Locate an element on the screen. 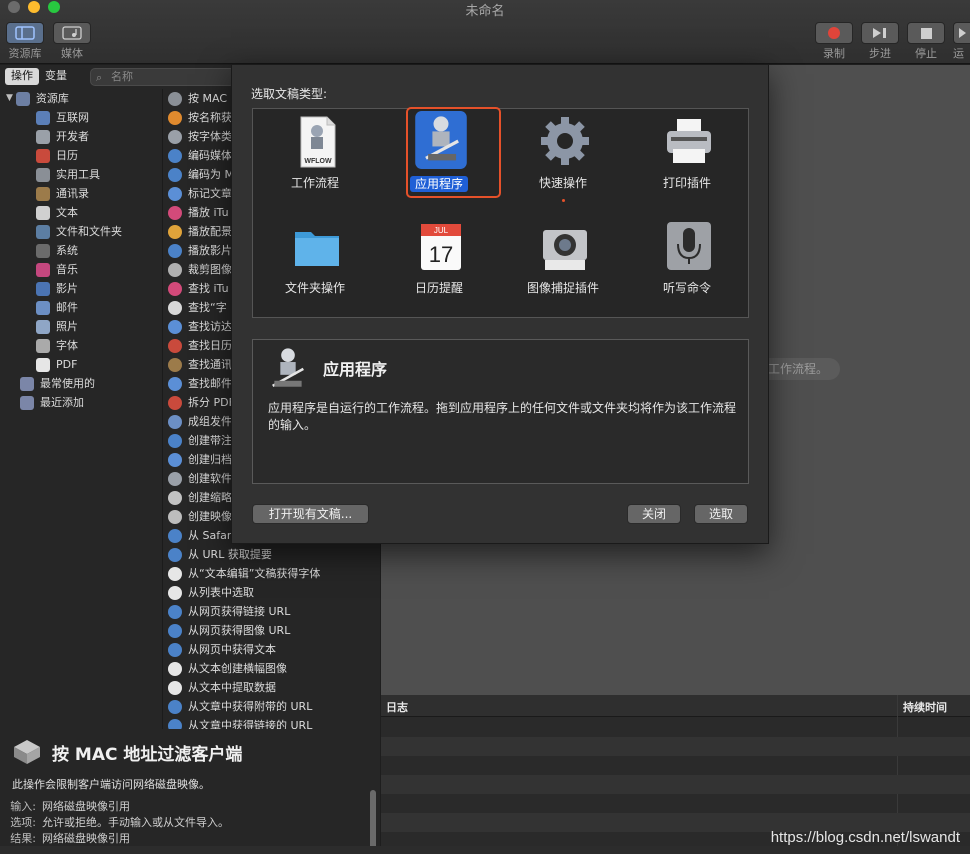  step-icon is located at coordinates (879, 33).